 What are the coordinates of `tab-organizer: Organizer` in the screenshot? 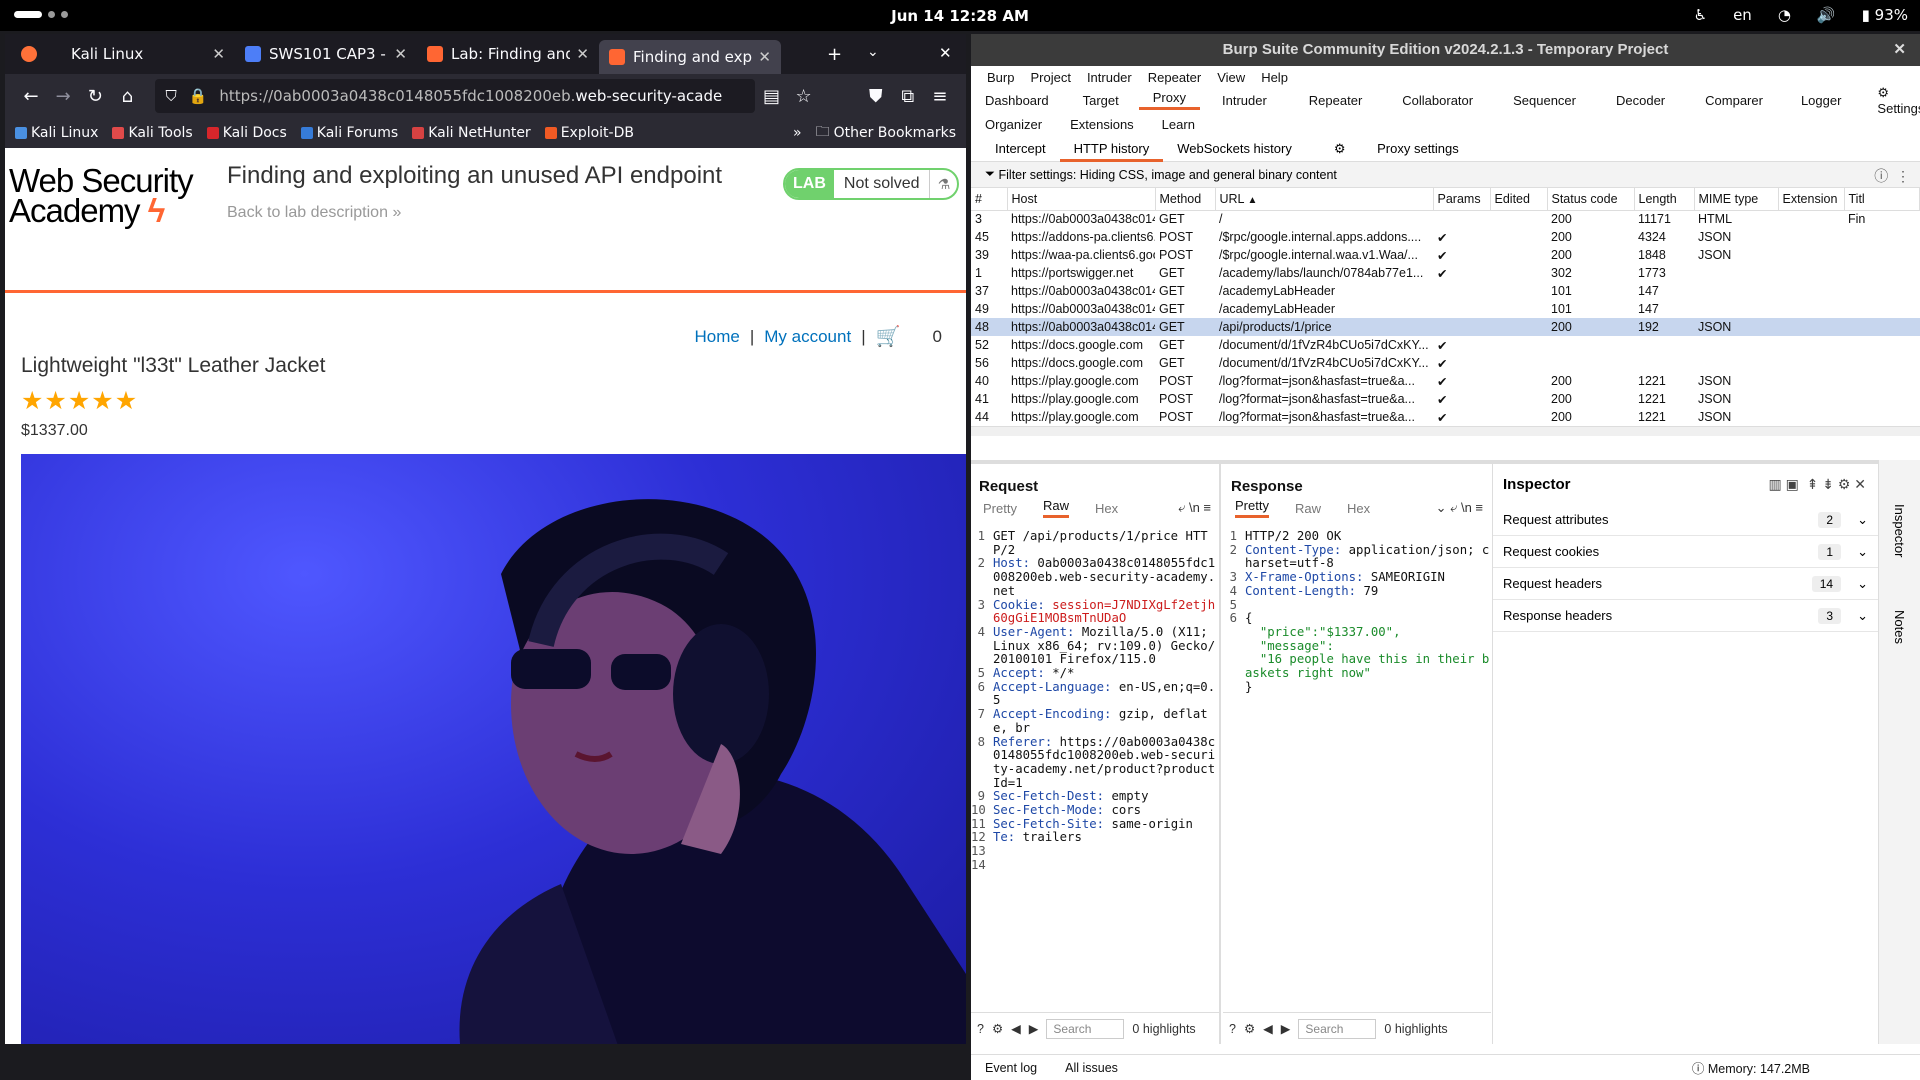 It's located at (1013, 124).